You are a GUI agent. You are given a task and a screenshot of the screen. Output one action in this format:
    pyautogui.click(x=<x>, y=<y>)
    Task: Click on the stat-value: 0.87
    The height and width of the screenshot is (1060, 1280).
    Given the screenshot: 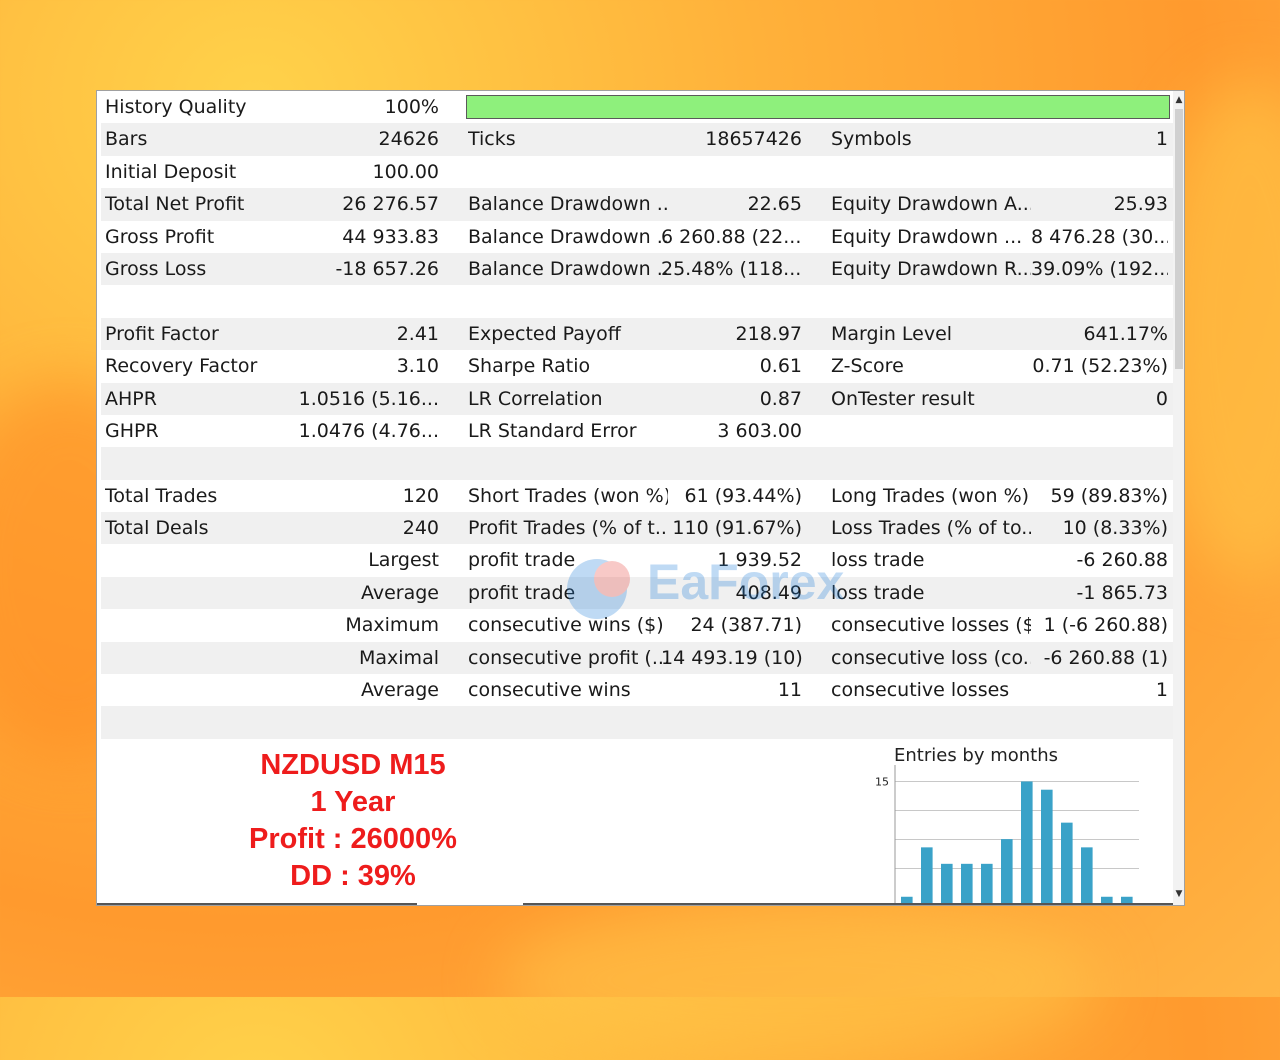 What is the action you would take?
    pyautogui.click(x=780, y=398)
    